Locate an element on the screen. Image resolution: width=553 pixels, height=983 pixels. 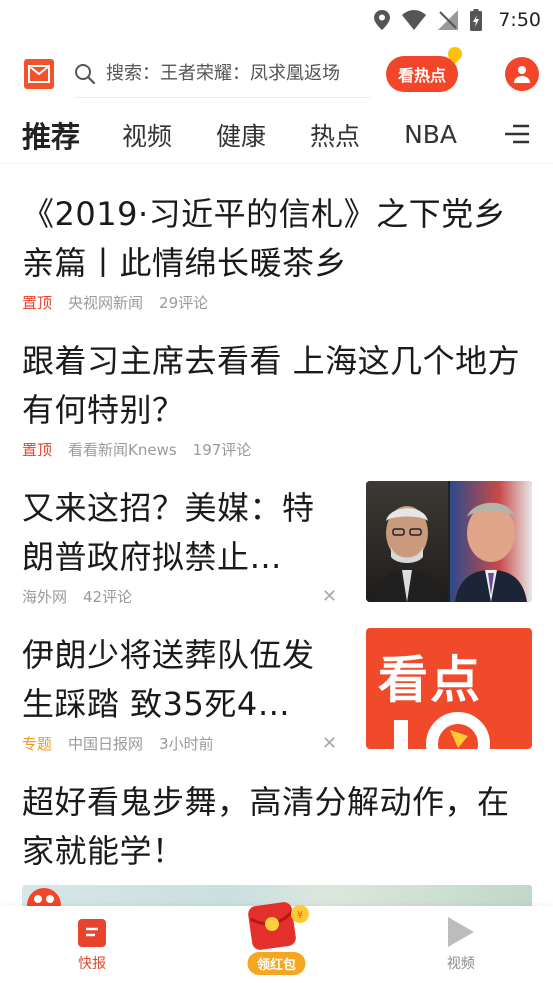
location-icon is located at coordinates (382, 20).